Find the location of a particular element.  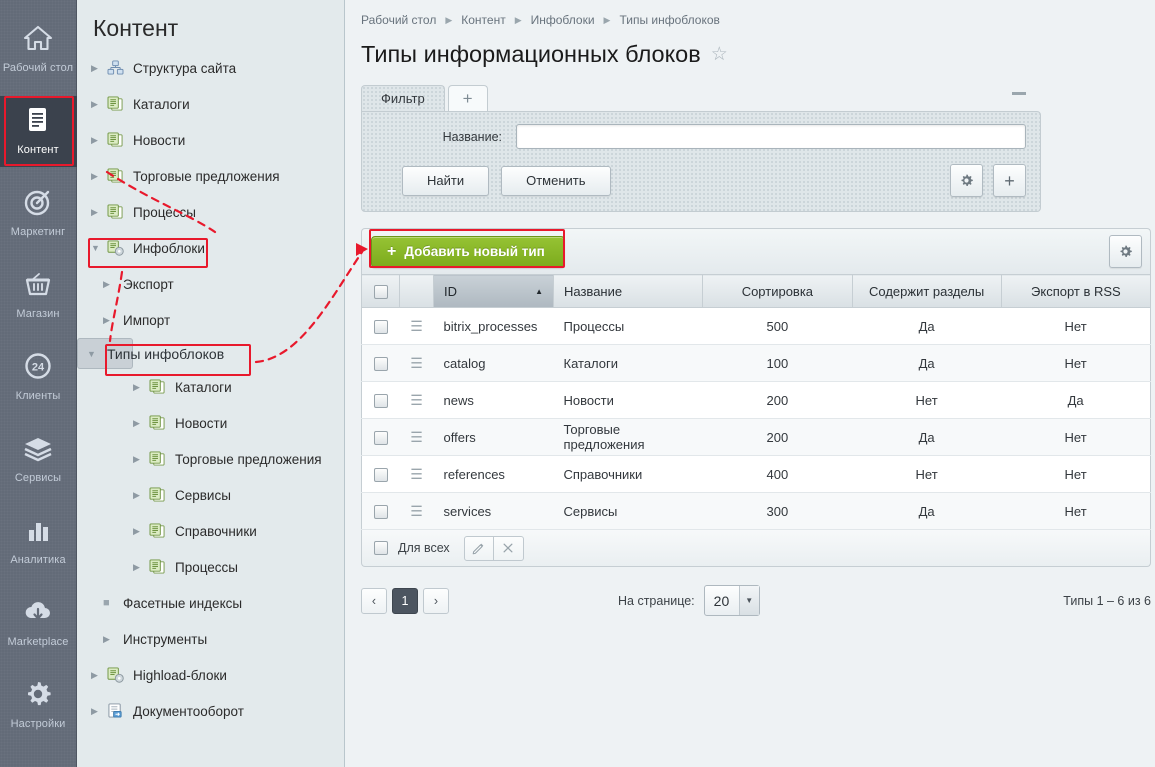

sidebar-item-4: ▶ Процессы is located at coordinates (210, 212).